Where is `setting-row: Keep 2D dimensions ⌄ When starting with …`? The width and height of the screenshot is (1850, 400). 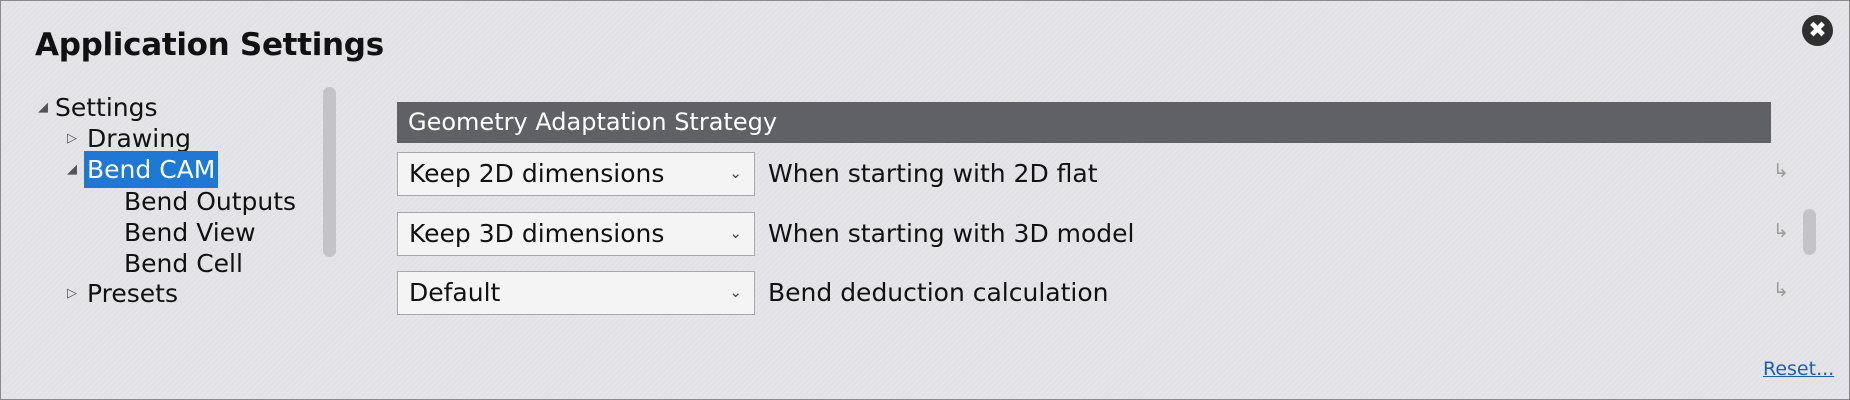
setting-row: Keep 2D dimensions ⌄ When starting with … is located at coordinates (1097, 175).